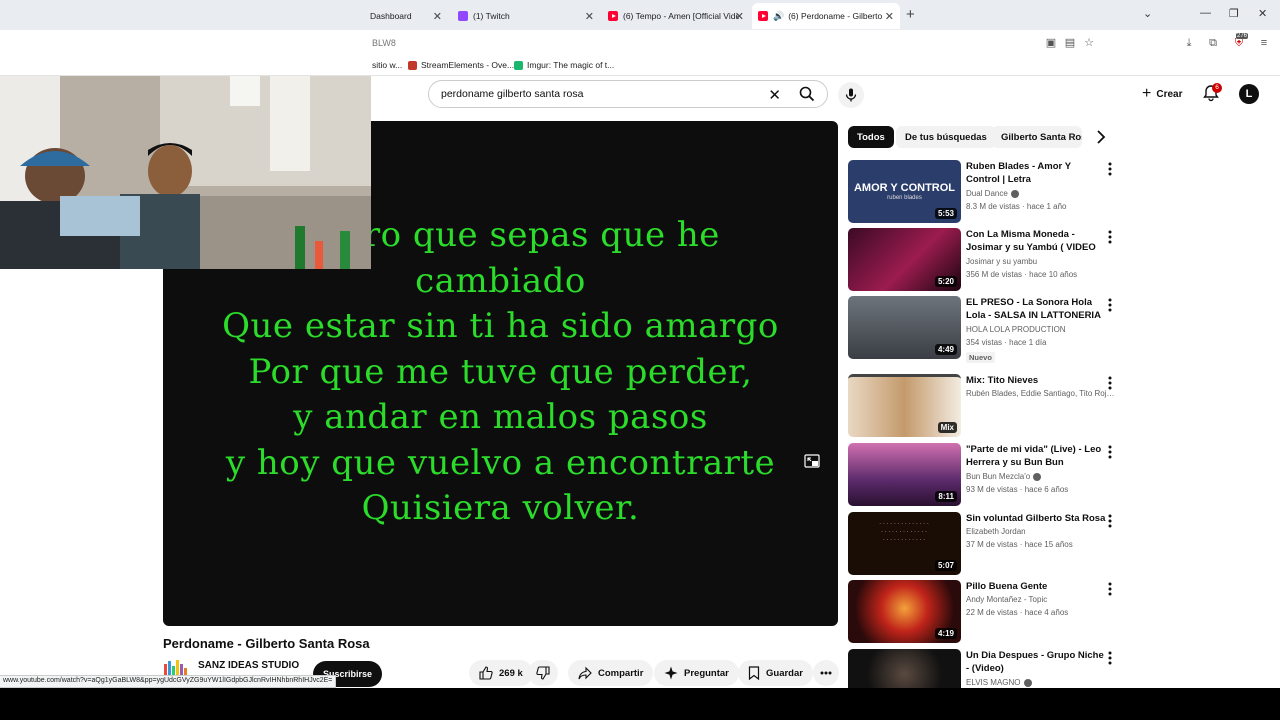 This screenshot has width=1280, height=720. What do you see at coordinates (774, 95) in the screenshot?
I see `clear-search-icon: ✕` at bounding box center [774, 95].